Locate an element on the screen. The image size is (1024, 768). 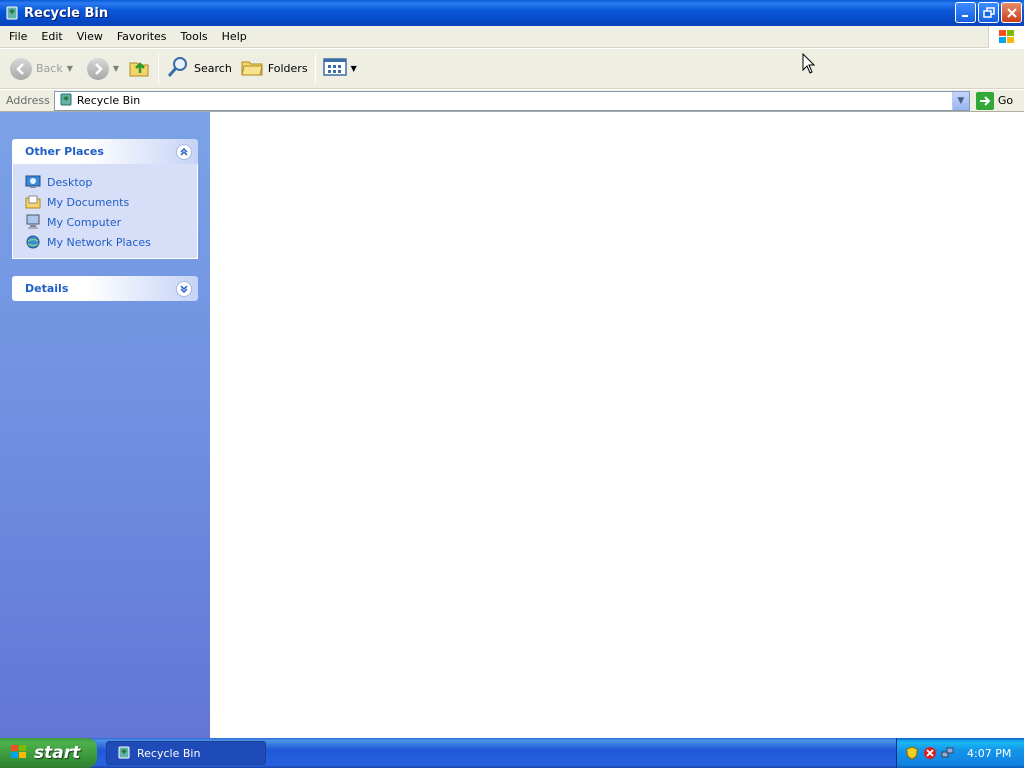
windows-logo-icon is located at coordinates (1006, 37).